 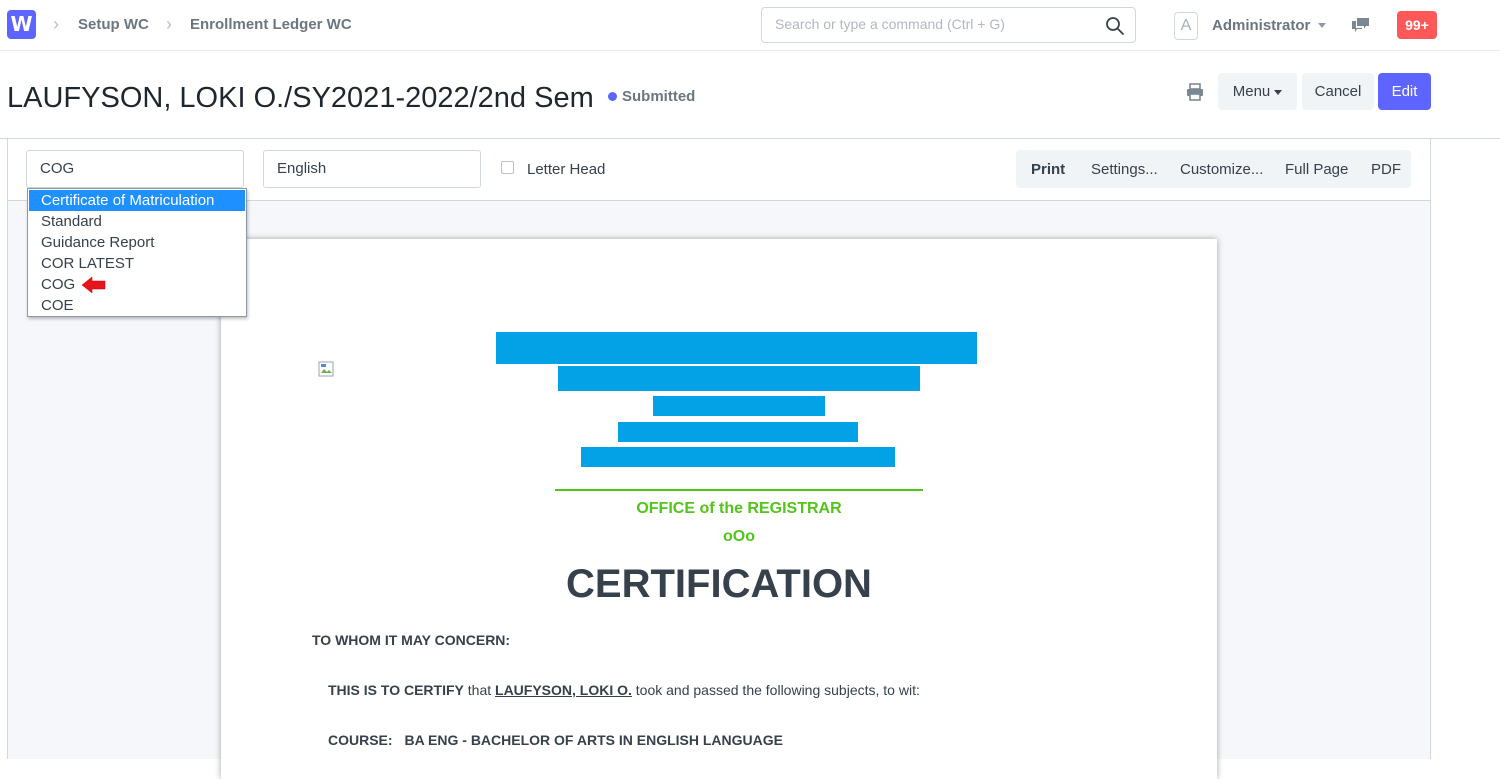 What do you see at coordinates (360, 740) in the screenshot?
I see `course-label: COURSE:` at bounding box center [360, 740].